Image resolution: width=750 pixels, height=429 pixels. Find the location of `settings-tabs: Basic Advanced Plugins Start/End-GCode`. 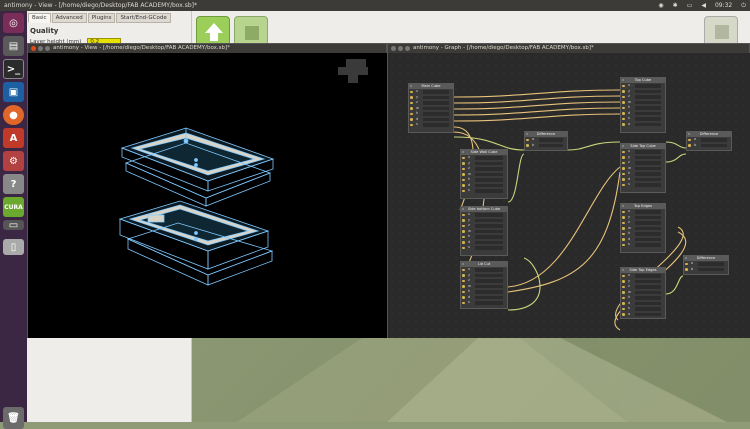

settings-tabs: Basic Advanced Plugins Start/End-GCode is located at coordinates (109, 17).